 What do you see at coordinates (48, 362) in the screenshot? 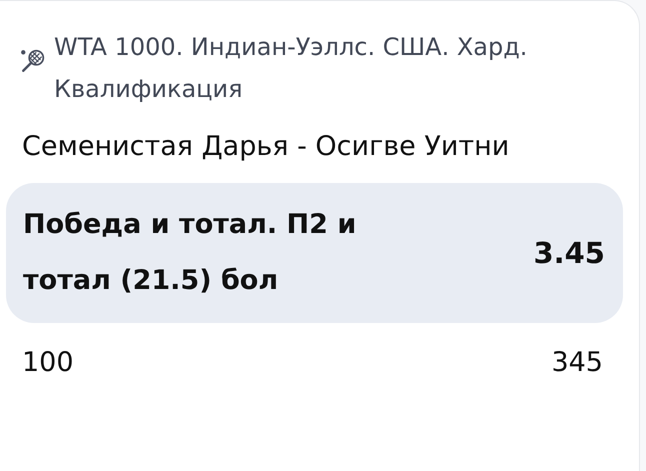
I see `stake-amount: 100` at bounding box center [48, 362].